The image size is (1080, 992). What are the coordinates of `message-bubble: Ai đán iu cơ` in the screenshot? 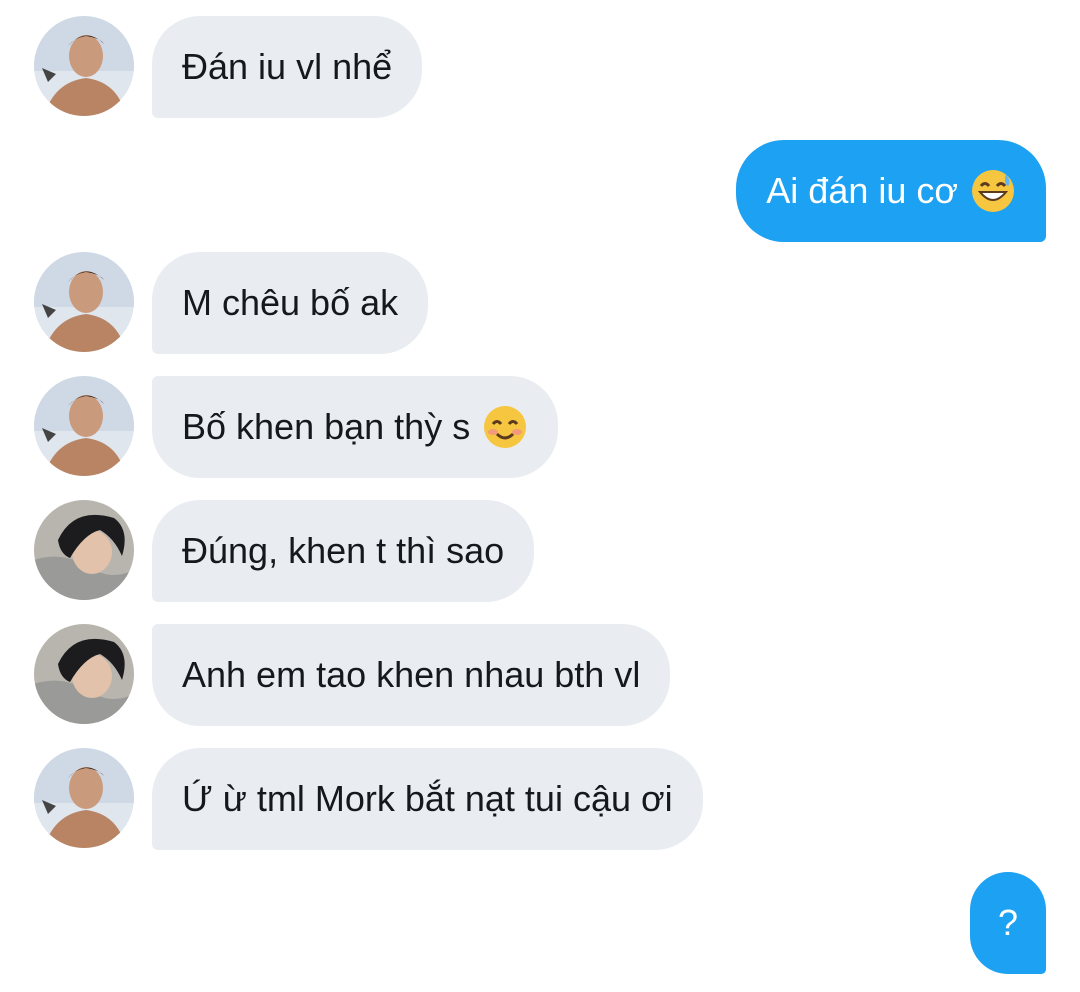 It's located at (891, 191).